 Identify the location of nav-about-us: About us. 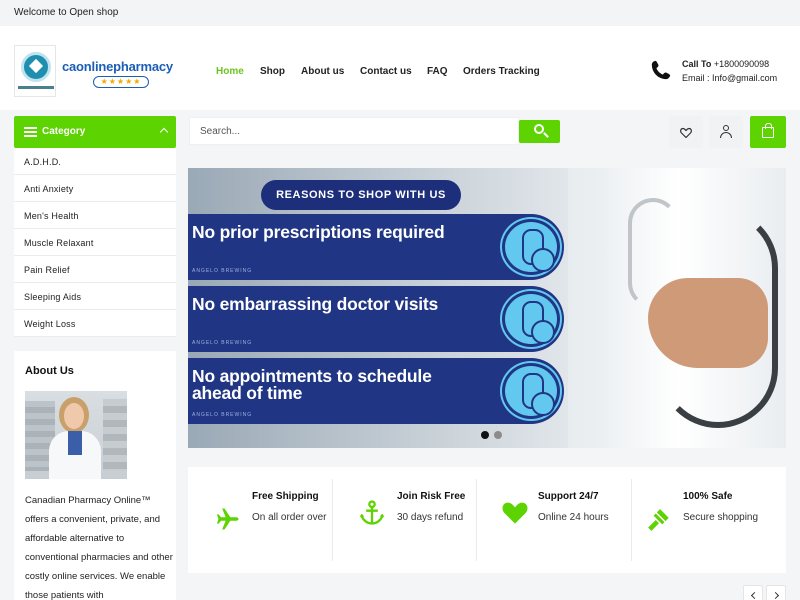
(322, 71).